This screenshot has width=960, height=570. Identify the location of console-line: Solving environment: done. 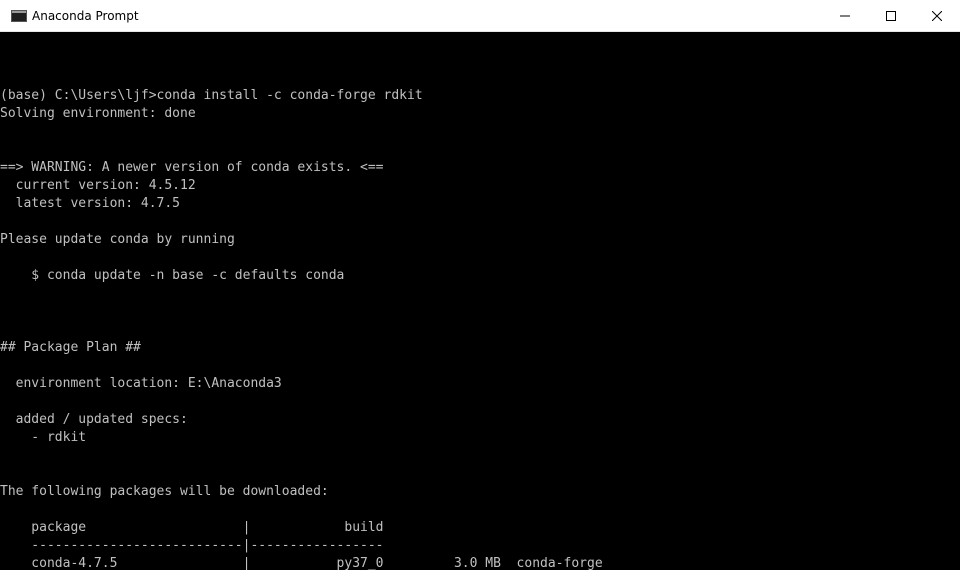
(98, 113).